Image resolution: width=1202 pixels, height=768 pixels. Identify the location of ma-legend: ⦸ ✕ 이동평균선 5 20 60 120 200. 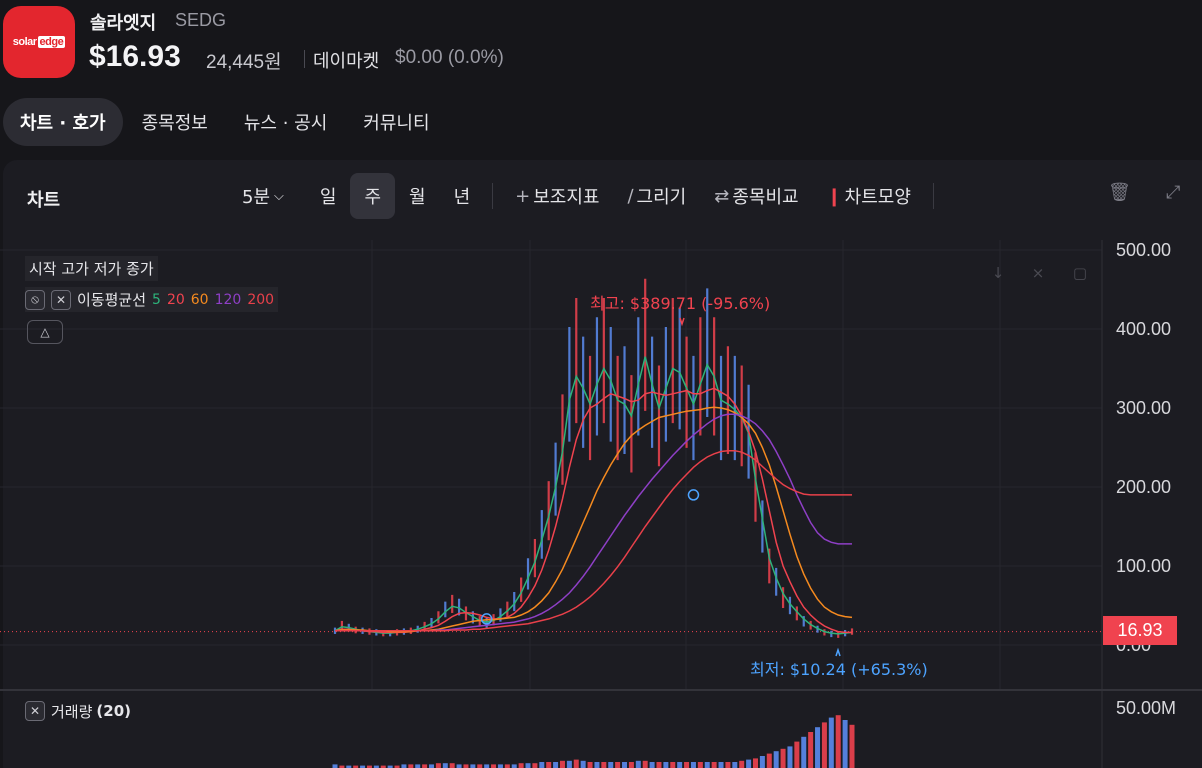
(152, 299).